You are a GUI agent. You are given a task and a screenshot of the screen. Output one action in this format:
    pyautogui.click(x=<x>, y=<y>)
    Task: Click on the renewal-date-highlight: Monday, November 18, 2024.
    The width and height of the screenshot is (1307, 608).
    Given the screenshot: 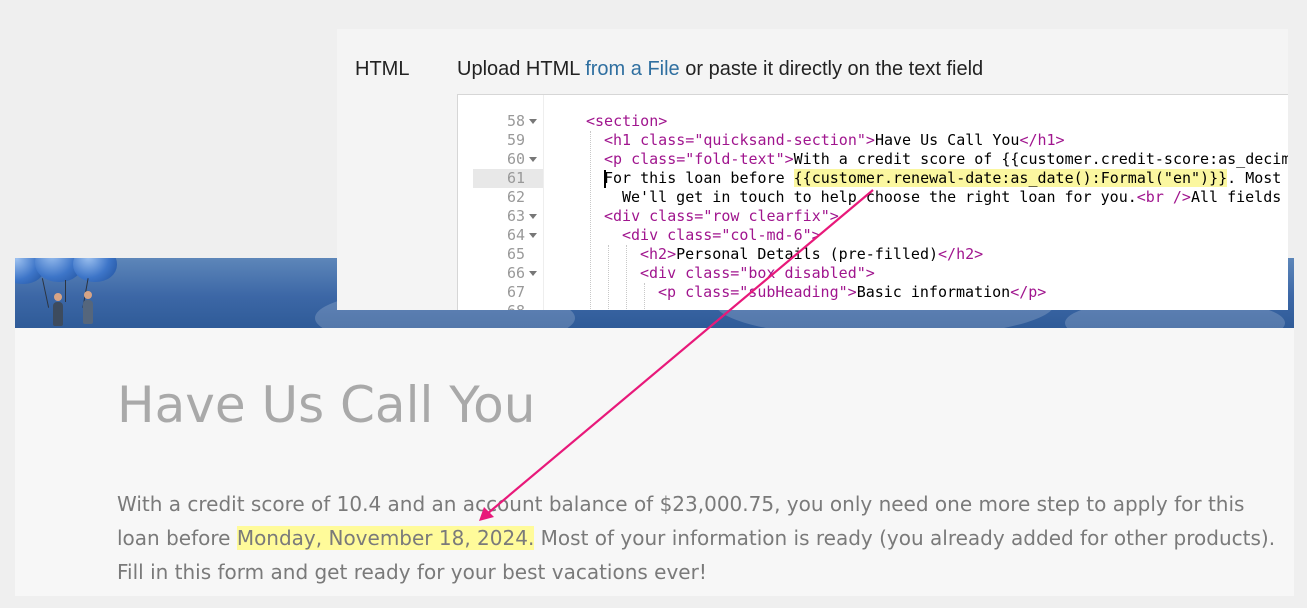 What is the action you would take?
    pyautogui.click(x=385, y=538)
    